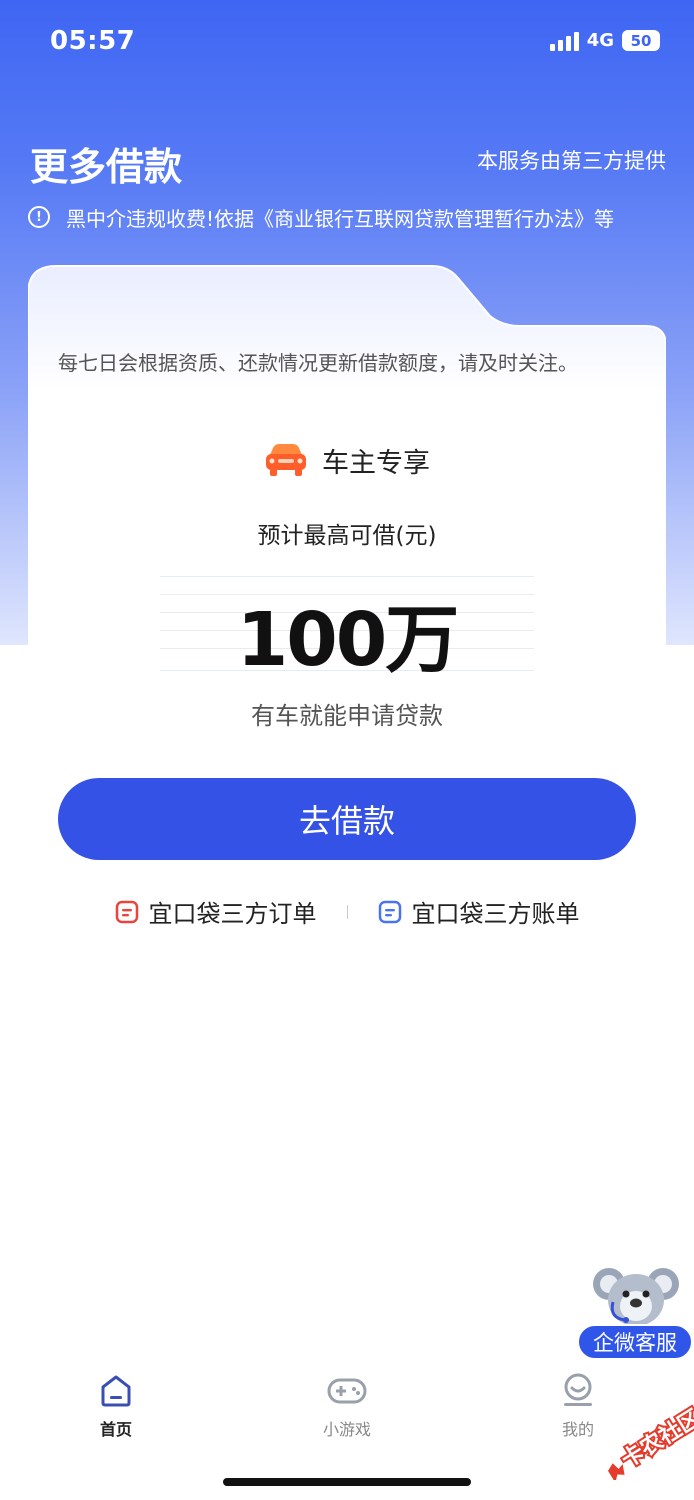  Describe the element at coordinates (655, 1439) in the screenshot. I see `svg-text: 卡农社区` at that location.